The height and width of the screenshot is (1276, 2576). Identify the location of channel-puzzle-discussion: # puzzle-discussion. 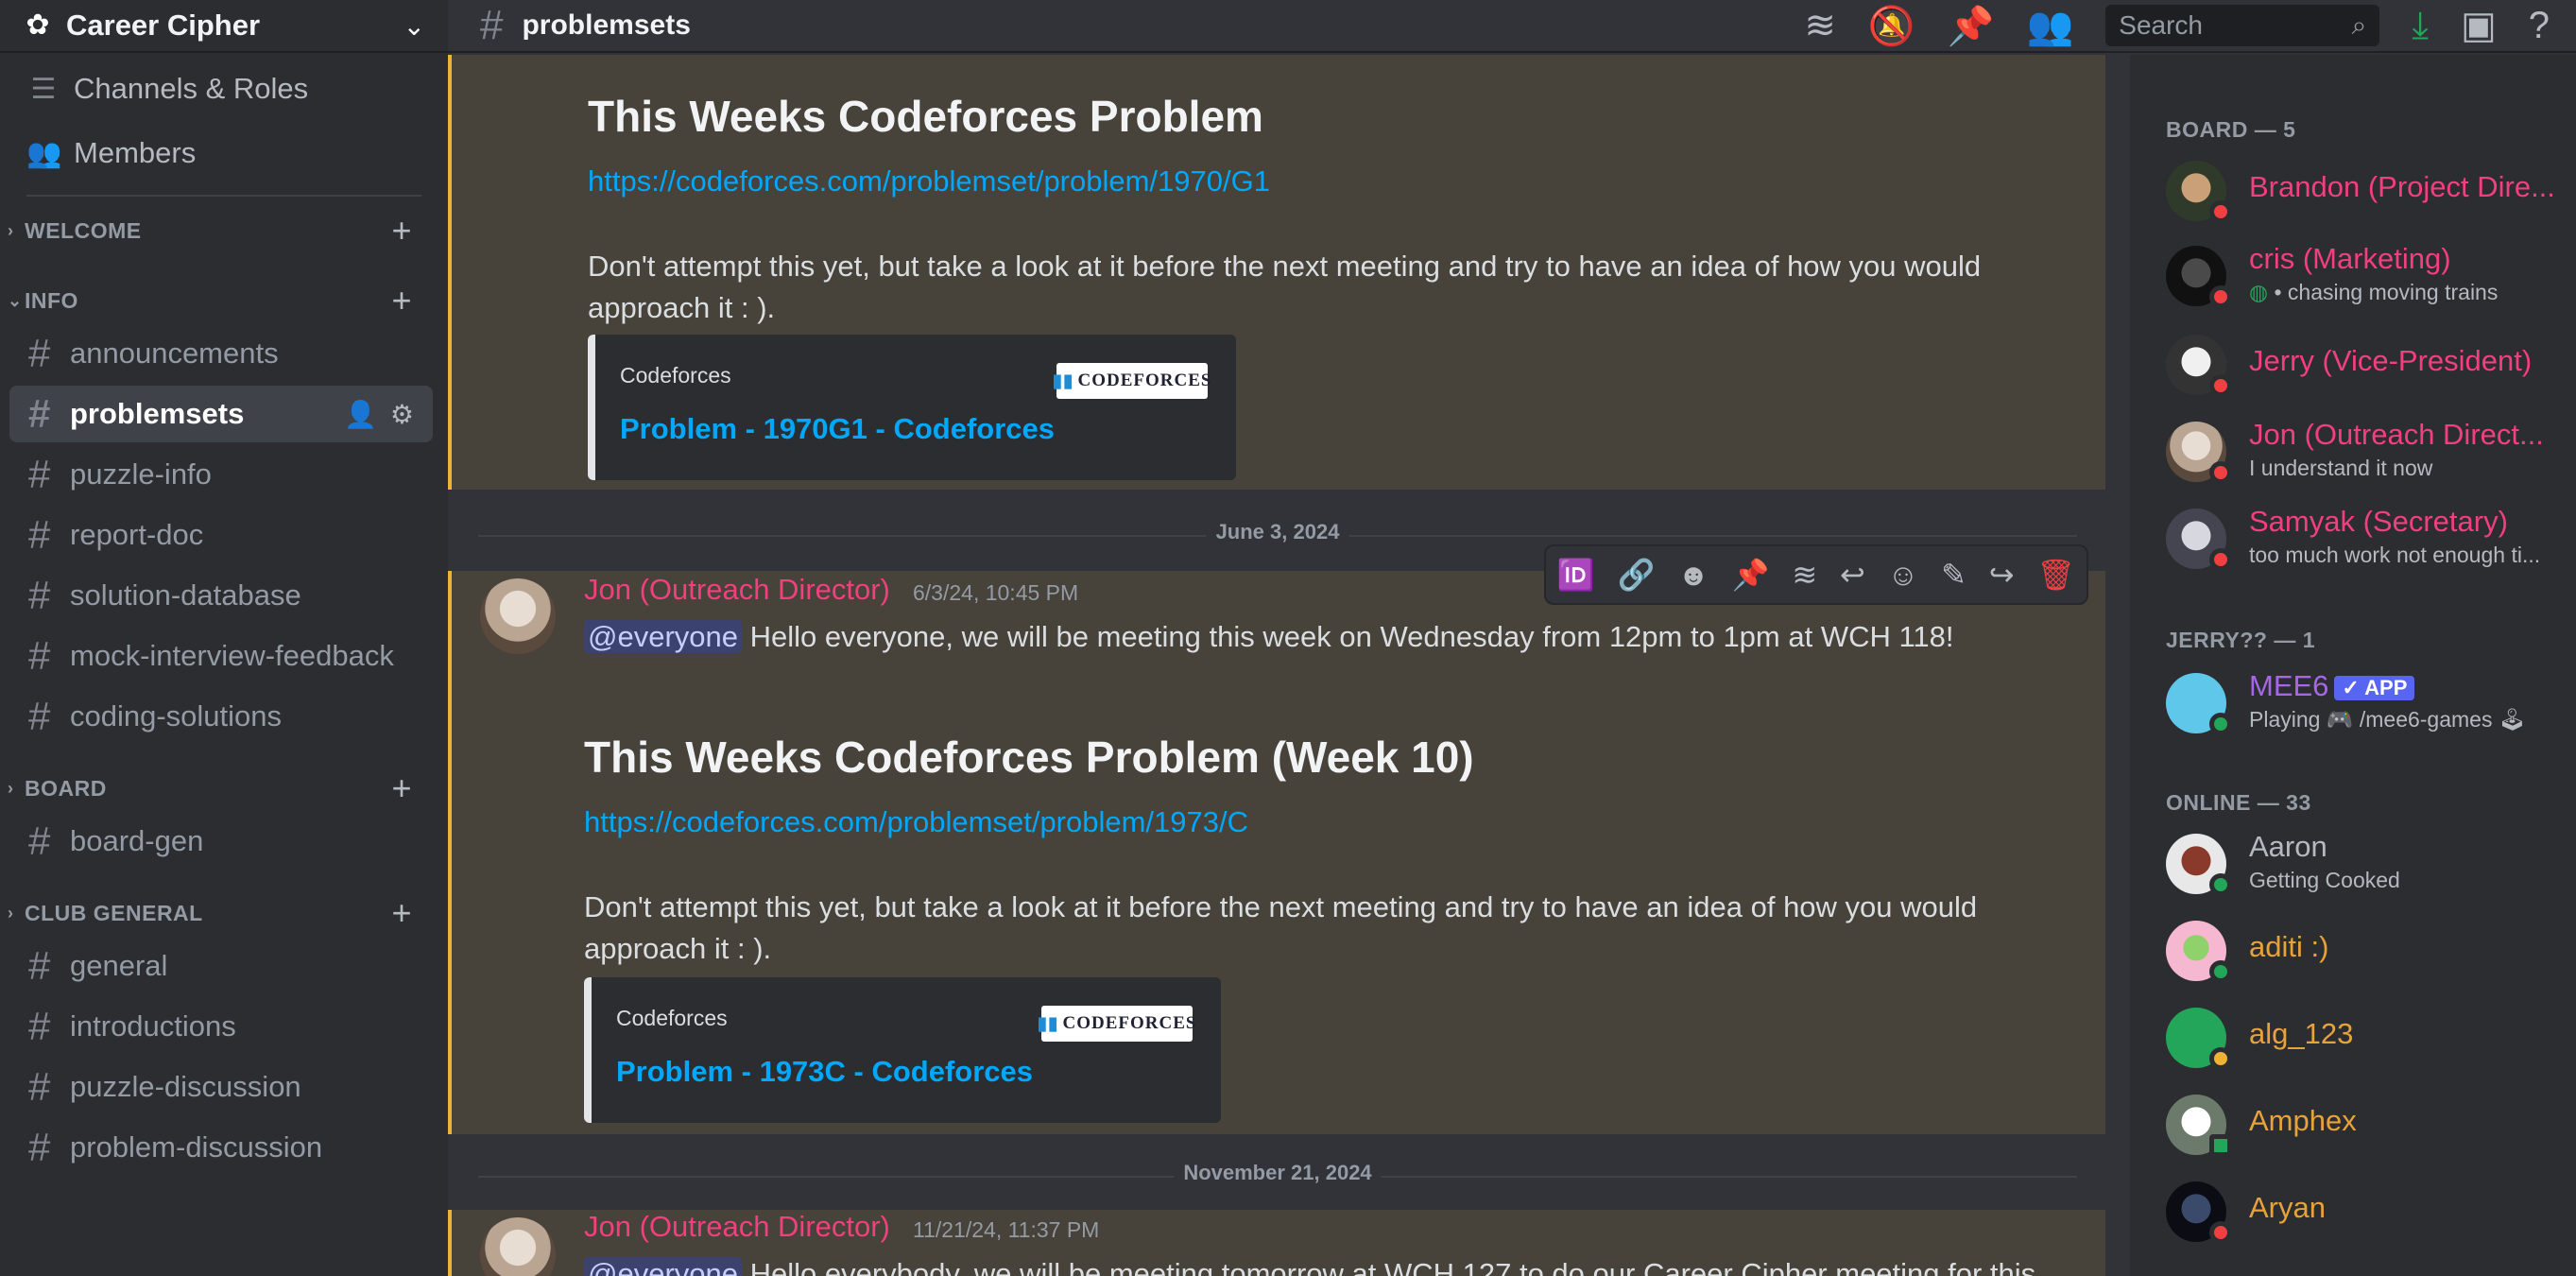
(221, 1087).